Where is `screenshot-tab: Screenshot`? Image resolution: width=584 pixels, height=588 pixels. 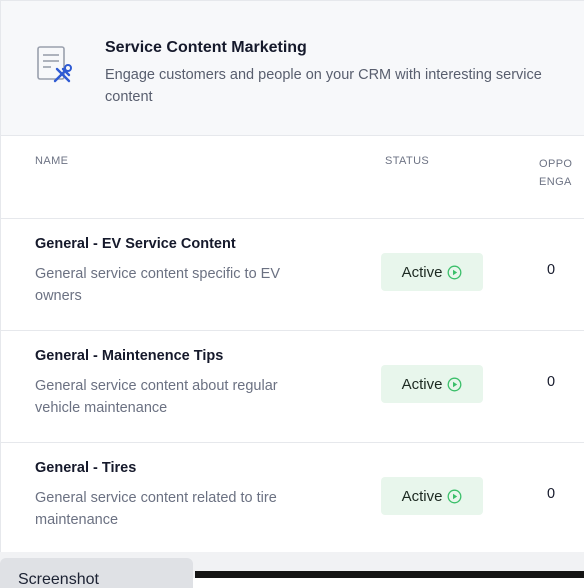
screenshot-tab: Screenshot is located at coordinates (96, 573).